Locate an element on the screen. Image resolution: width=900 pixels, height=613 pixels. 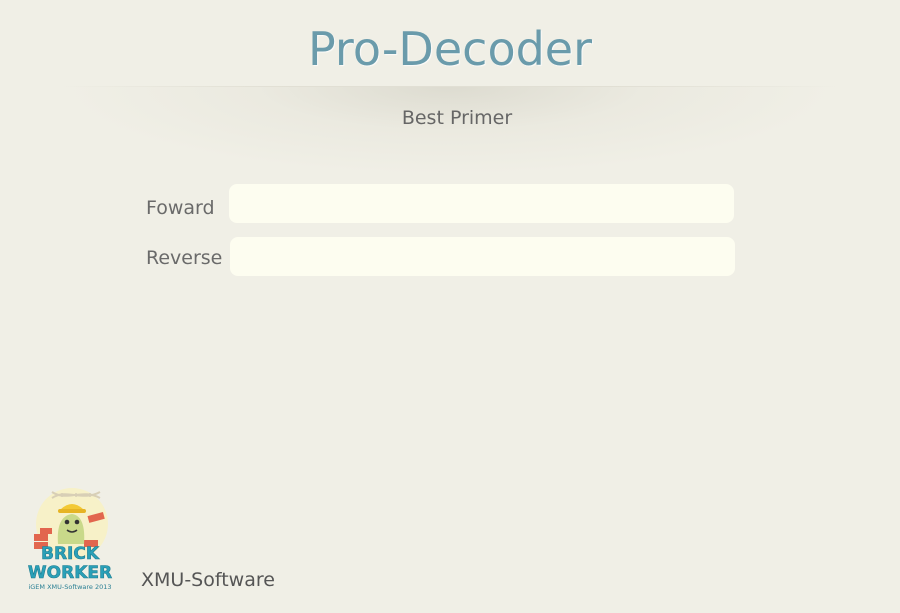
reverse-label: Reverse is located at coordinates (184, 258).